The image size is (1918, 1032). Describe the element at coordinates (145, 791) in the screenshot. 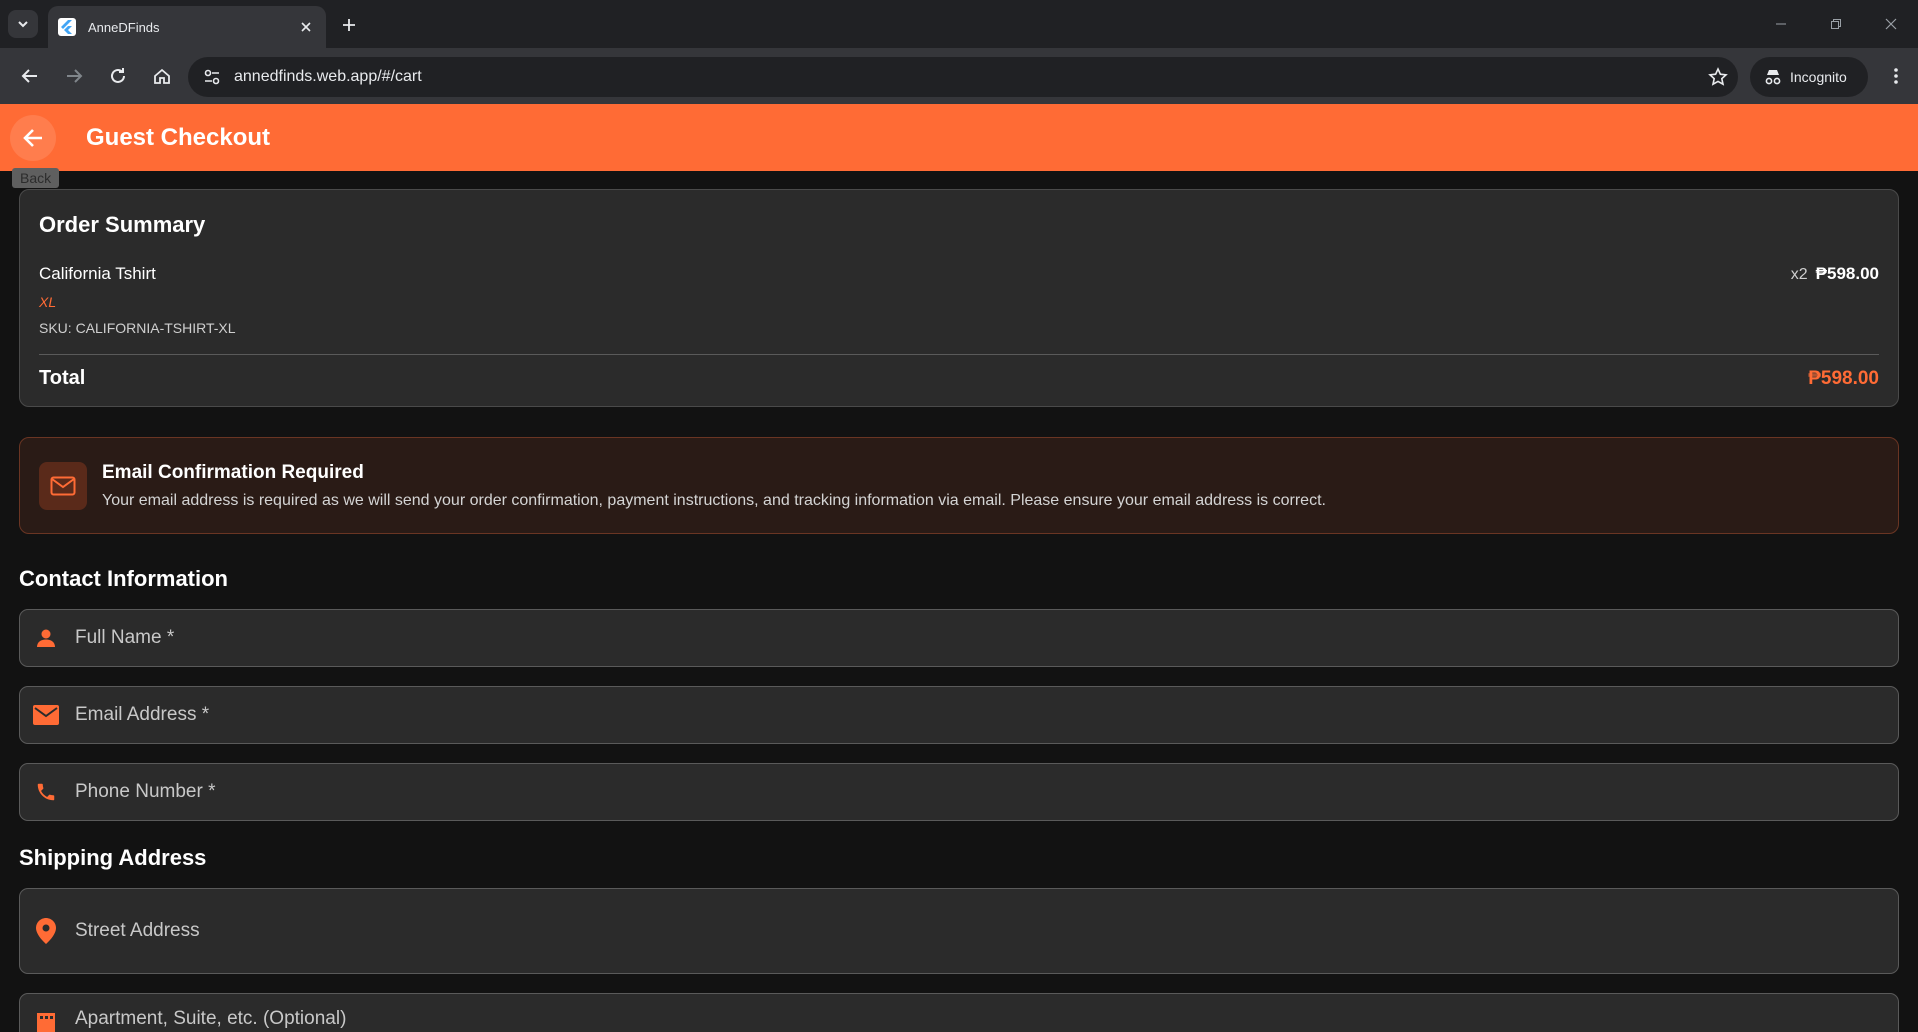

I see `phone-placeholder: Phone Number *` at that location.